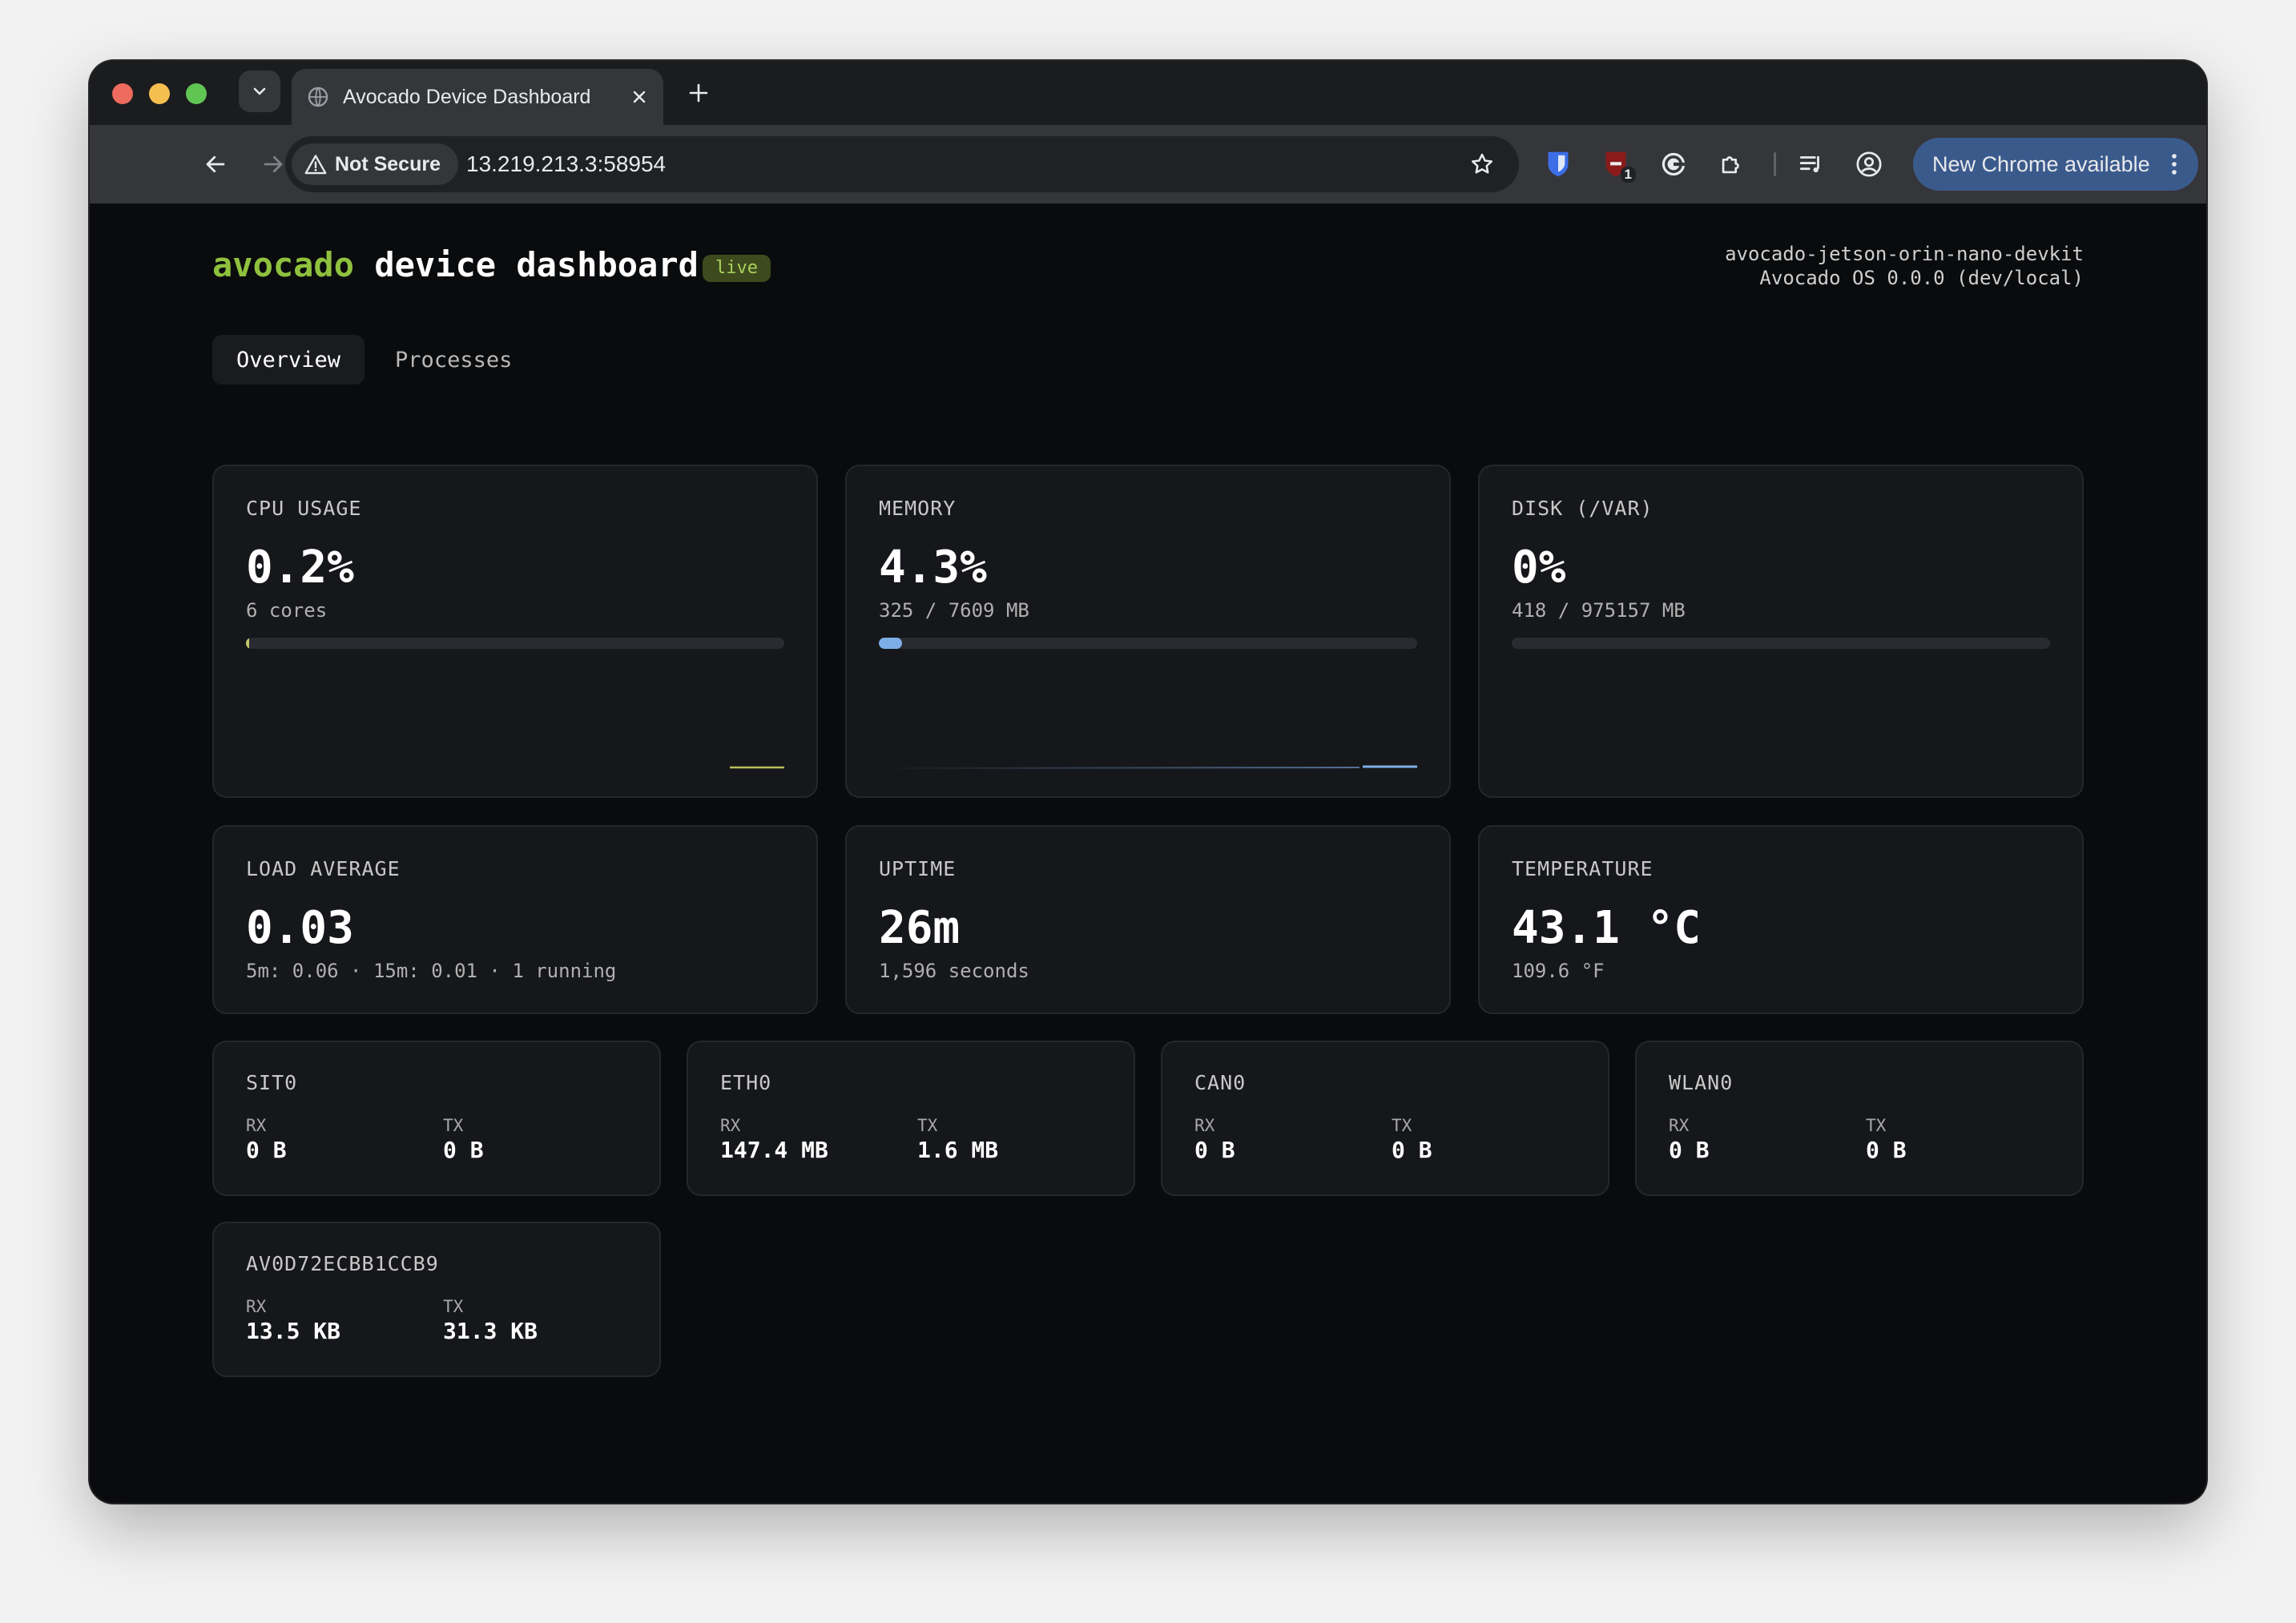 The image size is (2296, 1623). I want to click on page-tabs: Overview Processes, so click(374, 360).